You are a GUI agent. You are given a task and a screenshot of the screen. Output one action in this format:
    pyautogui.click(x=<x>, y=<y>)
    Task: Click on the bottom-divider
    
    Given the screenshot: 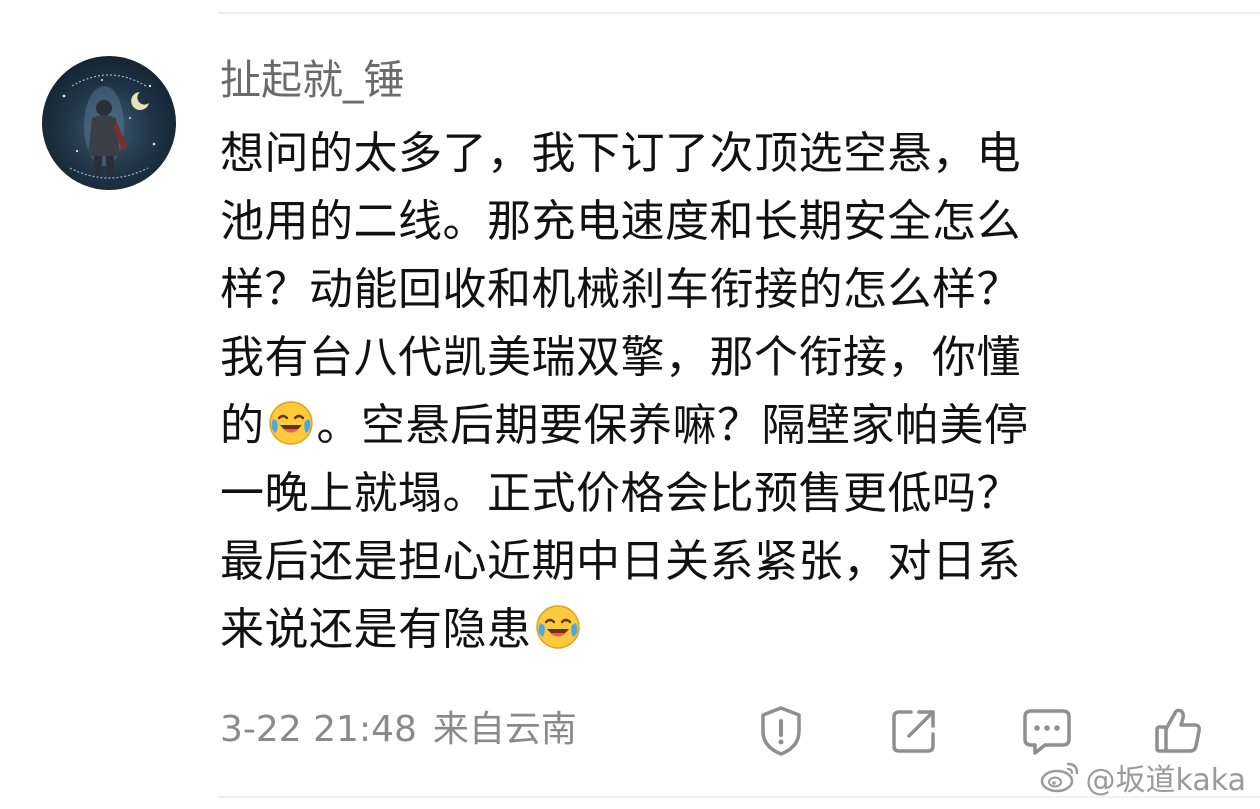 What is the action you would take?
    pyautogui.click(x=739, y=797)
    